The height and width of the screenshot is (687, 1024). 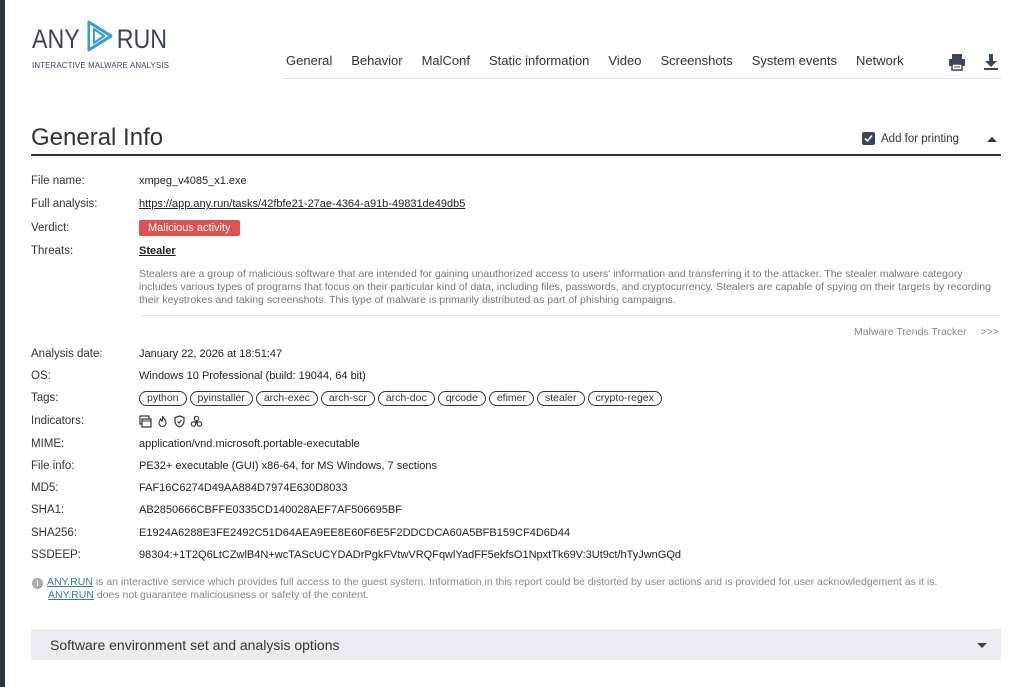 I want to click on description-divider, so click(x=570, y=315).